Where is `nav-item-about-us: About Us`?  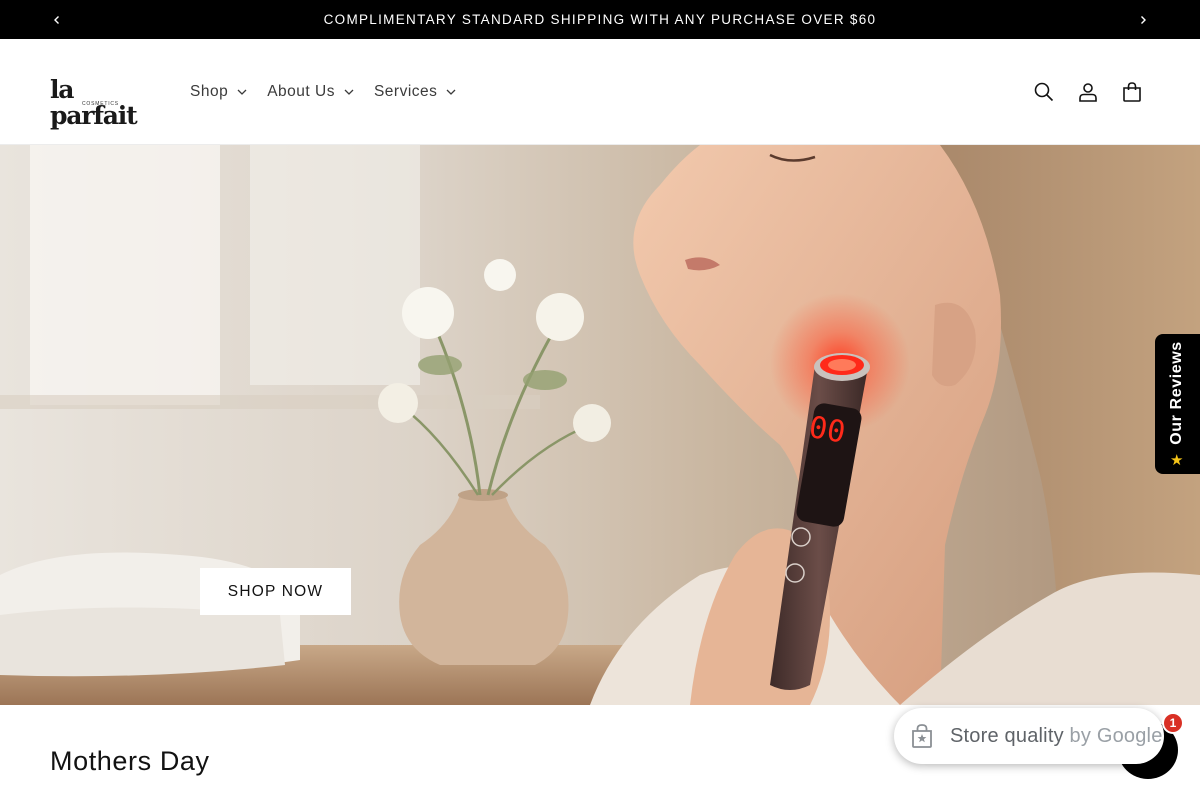
nav-item-about-us: About Us is located at coordinates (310, 92).